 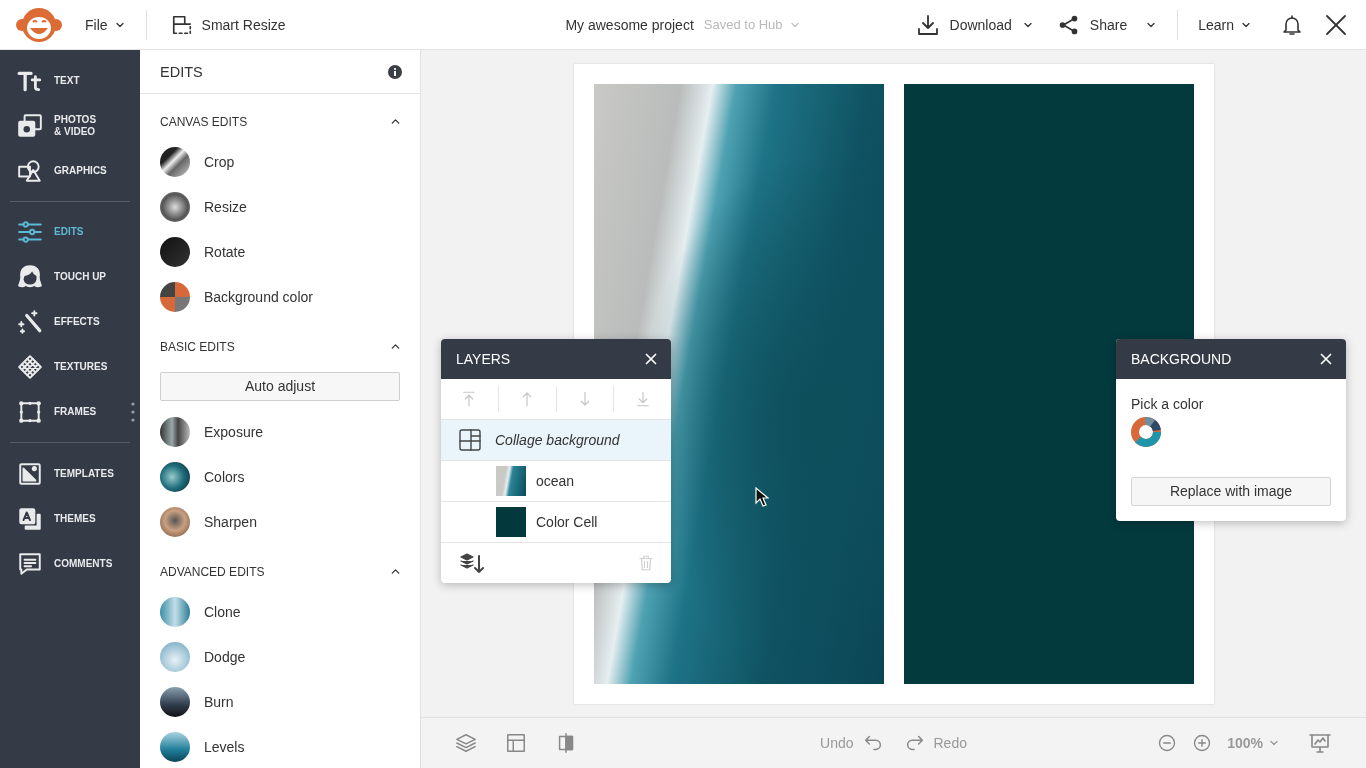 I want to click on layers-icon, so click(x=466, y=743).